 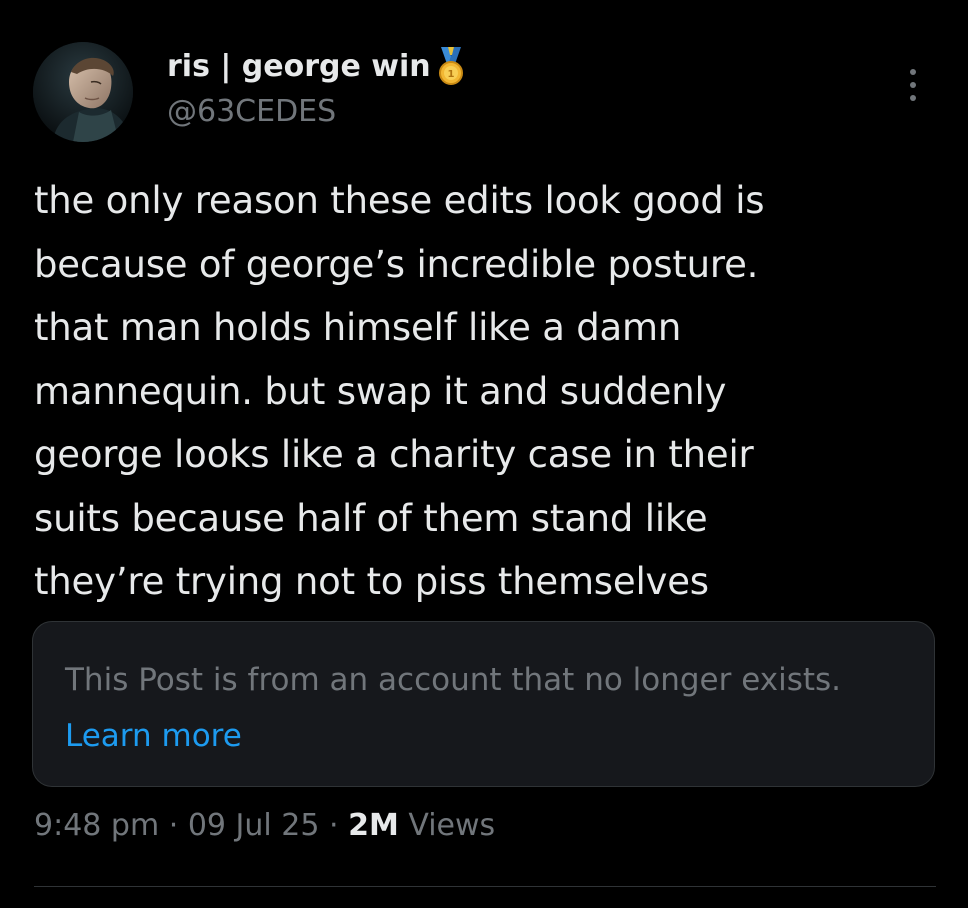 What do you see at coordinates (254, 825) in the screenshot?
I see `post-date: 09 Jul 25` at bounding box center [254, 825].